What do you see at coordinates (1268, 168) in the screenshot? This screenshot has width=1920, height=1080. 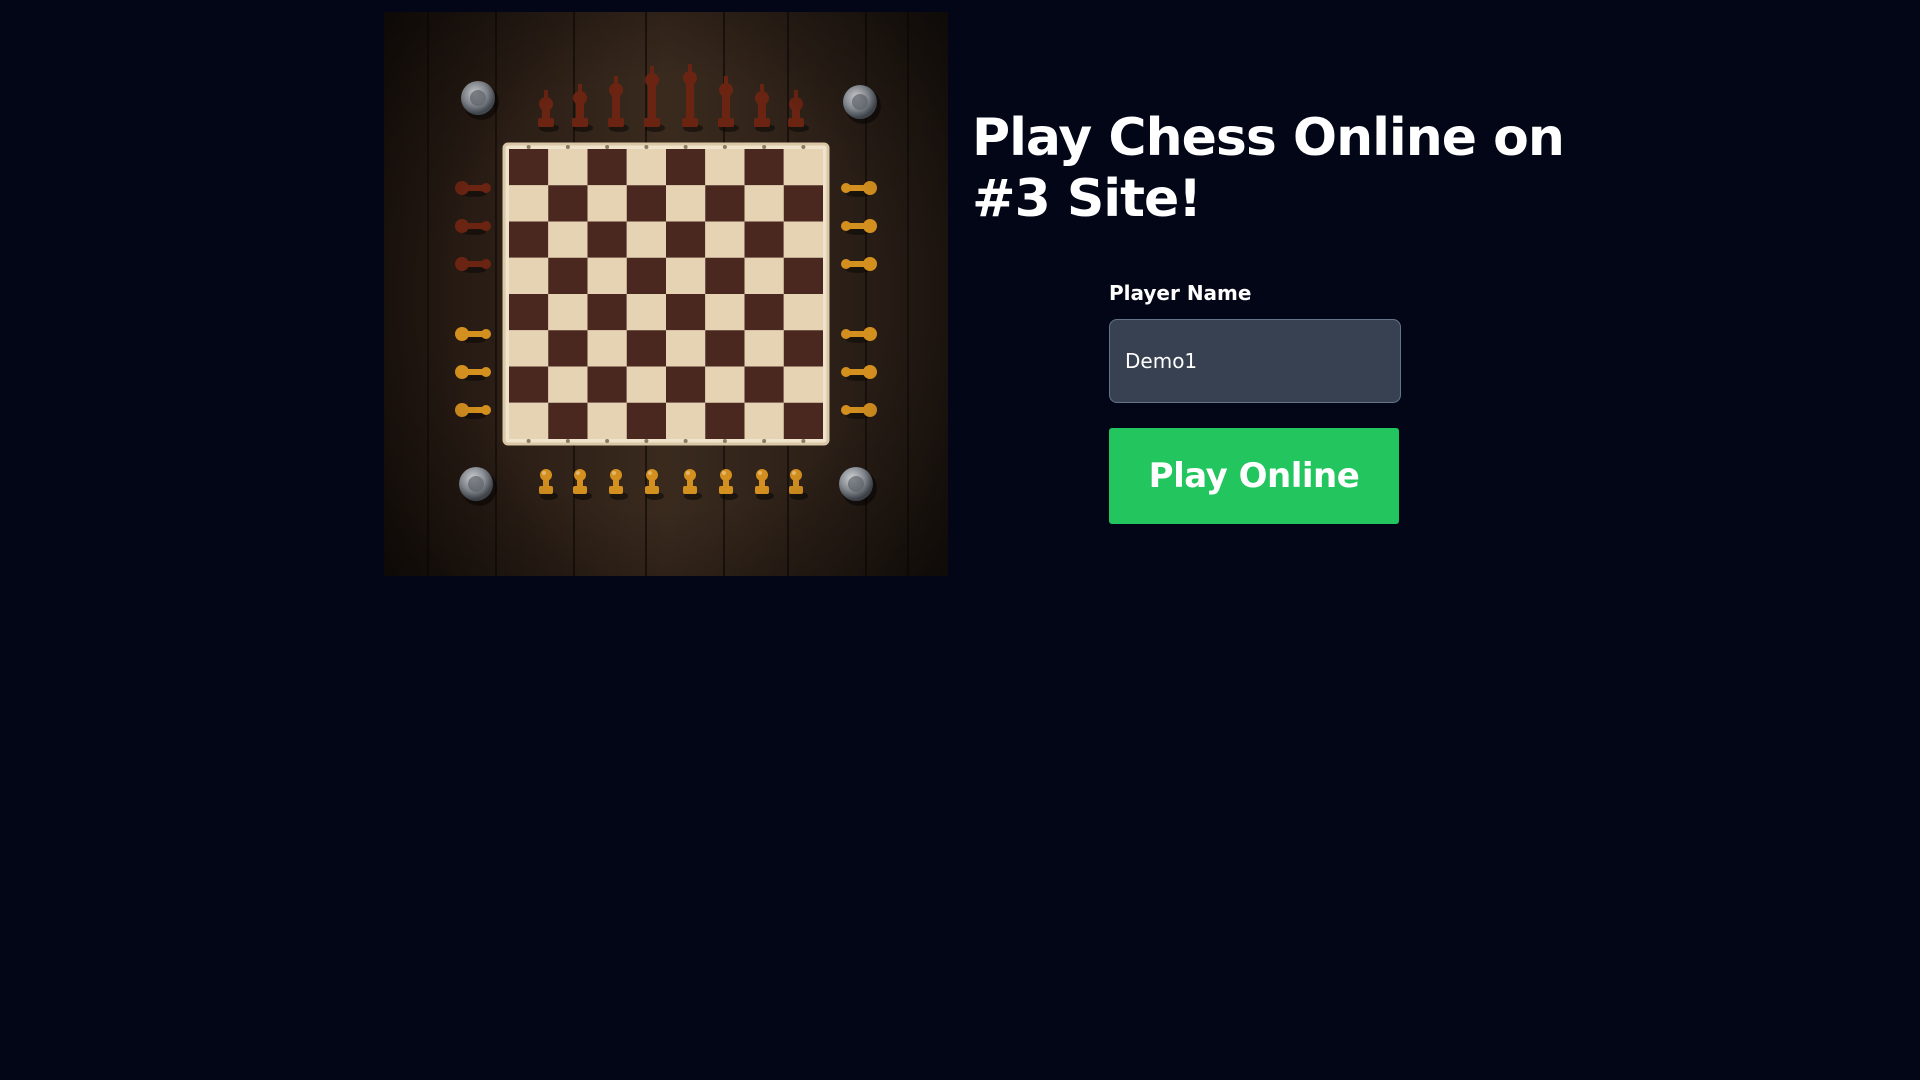 I see `page-title: Play Chess Online on #3 Site!` at bounding box center [1268, 168].